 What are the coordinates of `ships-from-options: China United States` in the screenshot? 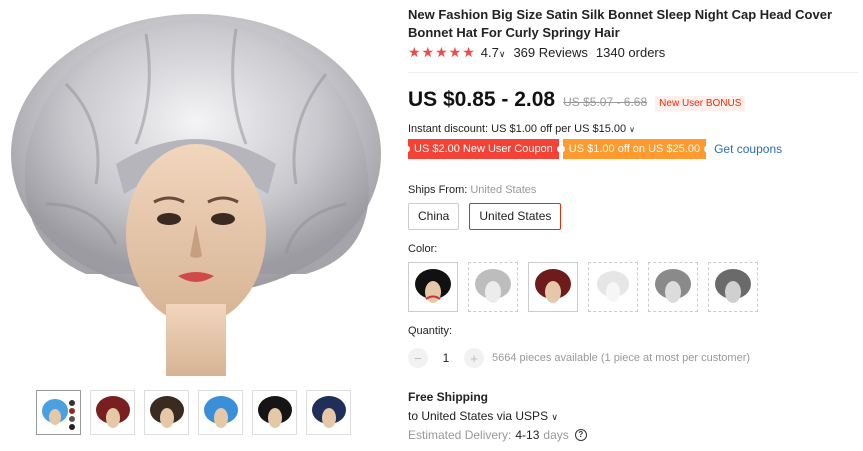 It's located at (485, 216).